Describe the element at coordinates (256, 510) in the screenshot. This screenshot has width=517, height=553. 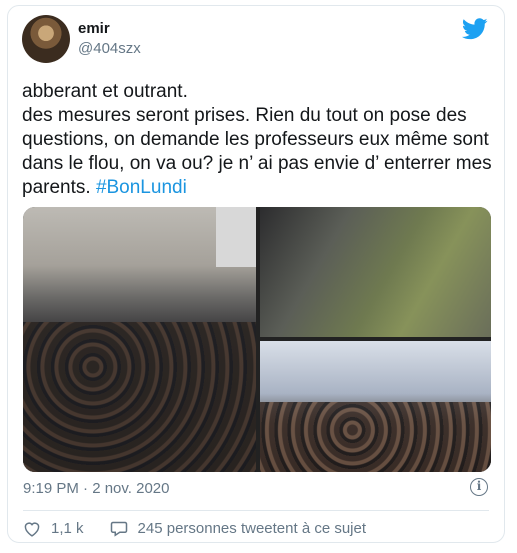
I see `divider` at that location.